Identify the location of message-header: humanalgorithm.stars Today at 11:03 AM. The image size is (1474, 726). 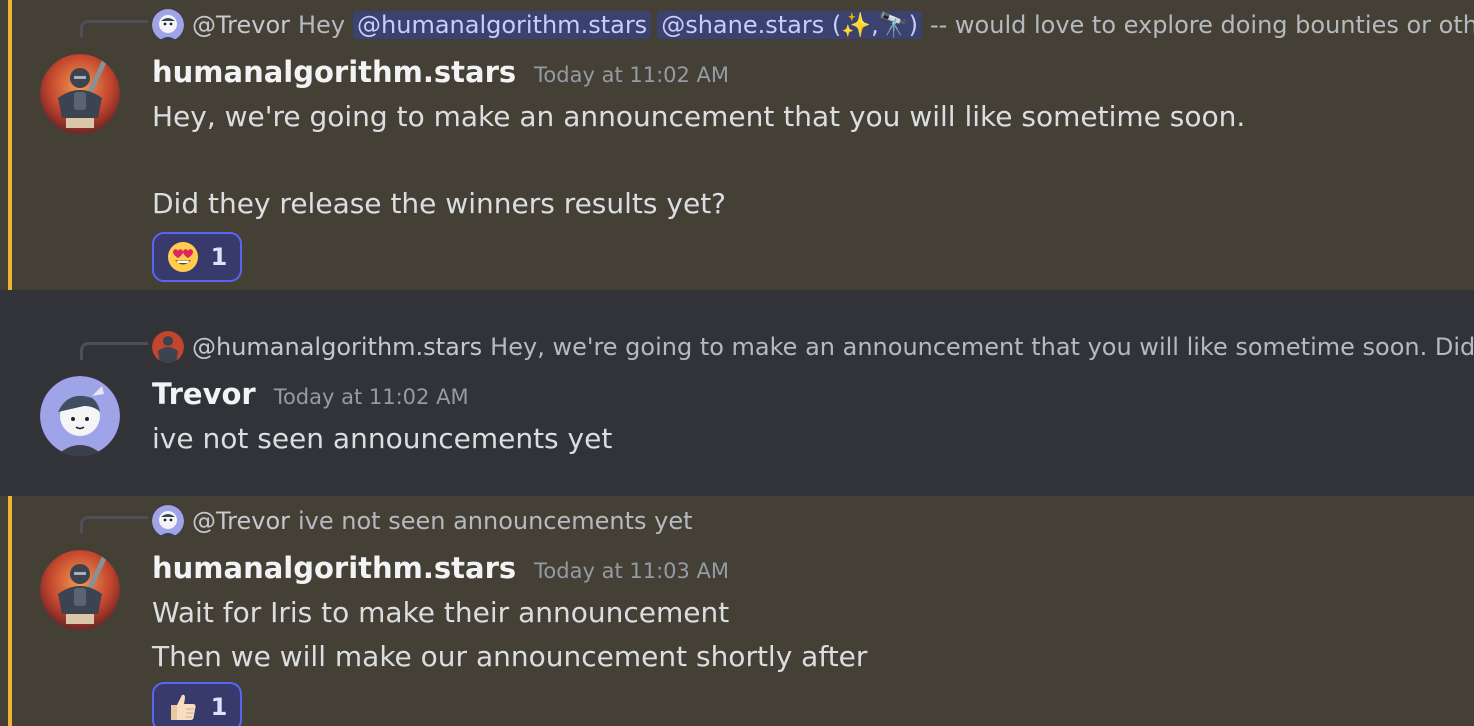
(440, 568).